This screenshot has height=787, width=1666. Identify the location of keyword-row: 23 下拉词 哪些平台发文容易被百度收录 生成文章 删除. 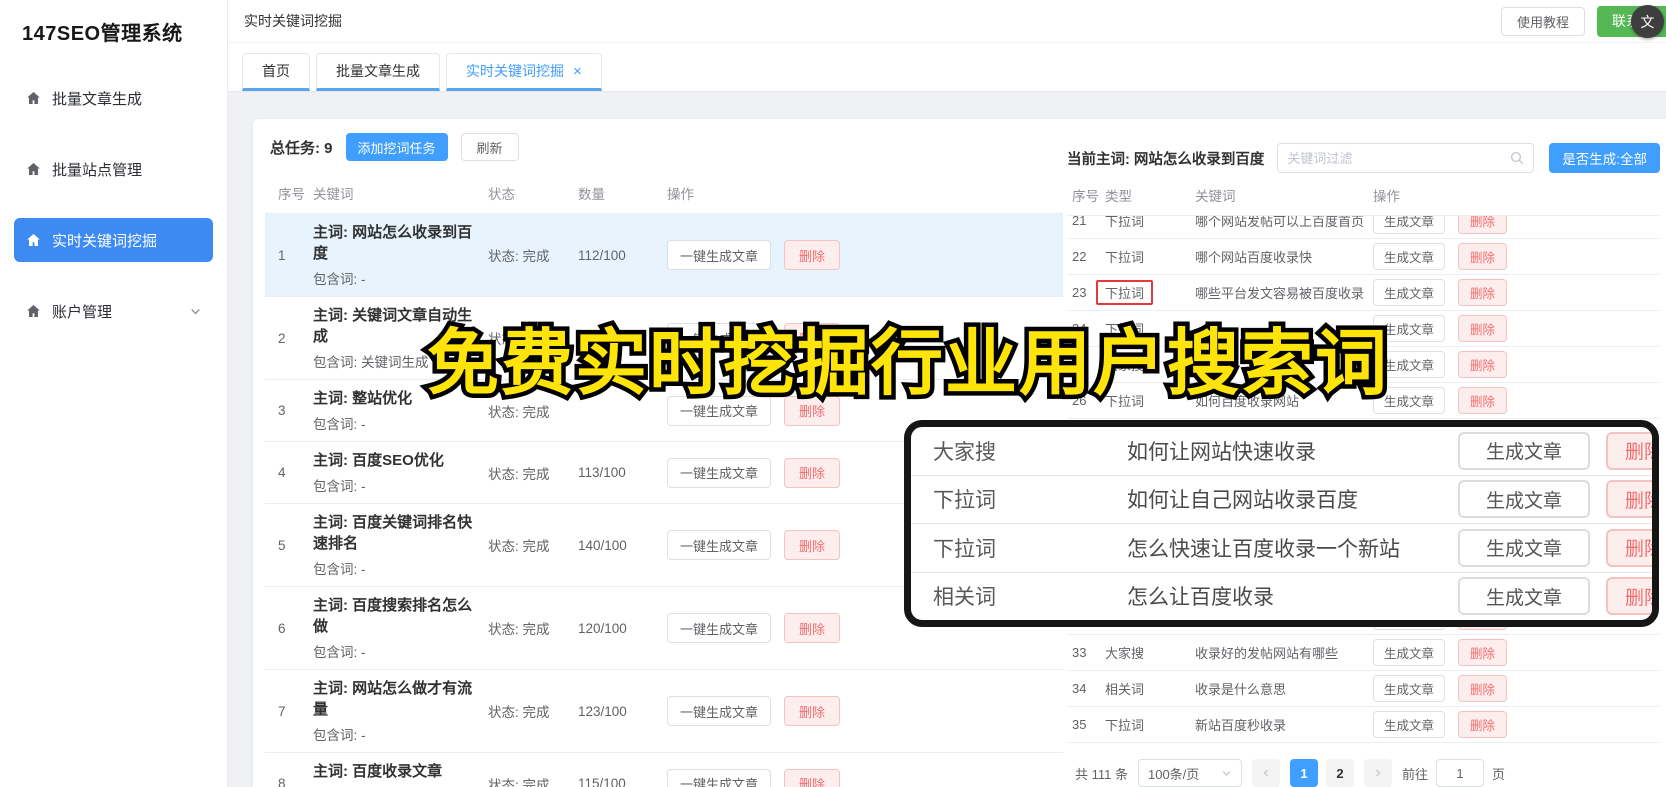
(1363, 293).